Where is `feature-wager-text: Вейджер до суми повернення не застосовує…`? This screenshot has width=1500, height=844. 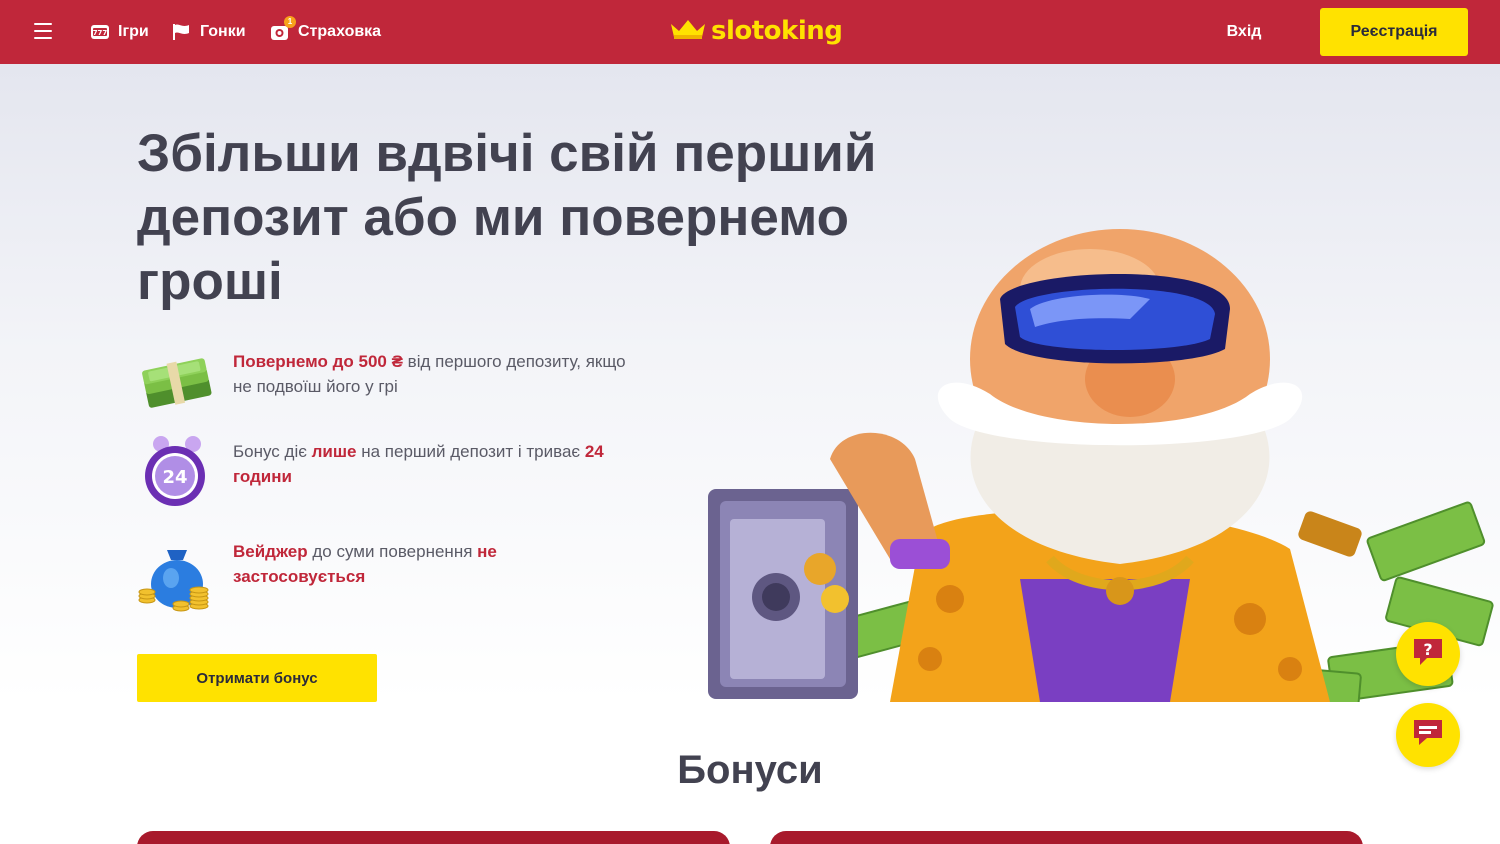
feature-wager-text: Вейджер до суми повернення не застосовує… is located at coordinates (433, 564).